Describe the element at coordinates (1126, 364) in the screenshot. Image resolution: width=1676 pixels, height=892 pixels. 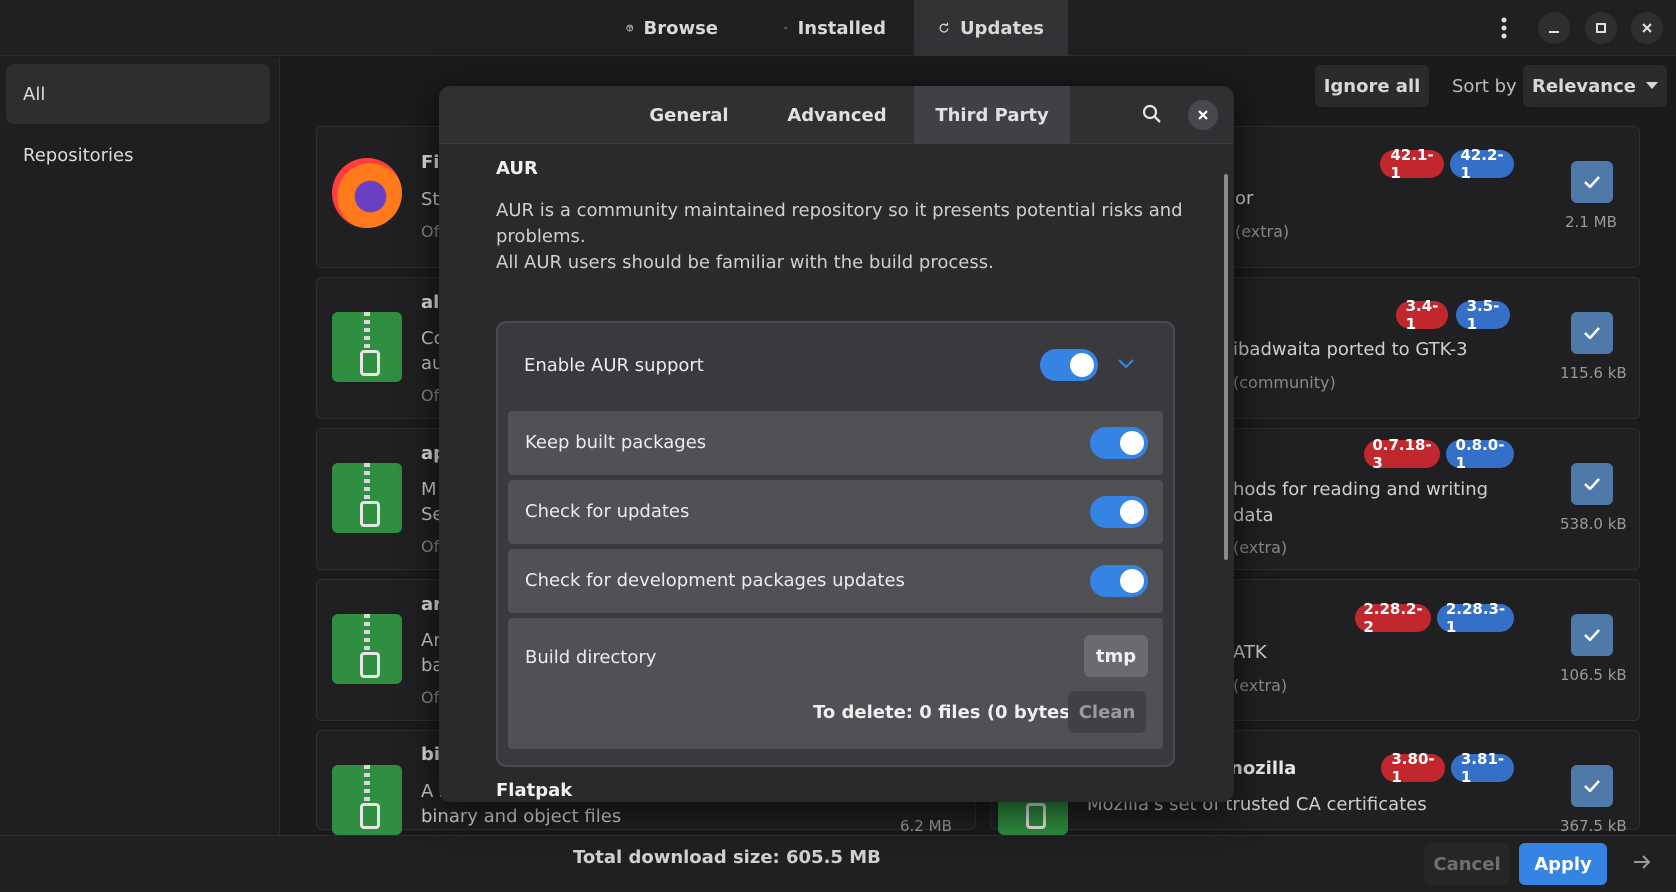
I see `chevron-down-icon` at that location.